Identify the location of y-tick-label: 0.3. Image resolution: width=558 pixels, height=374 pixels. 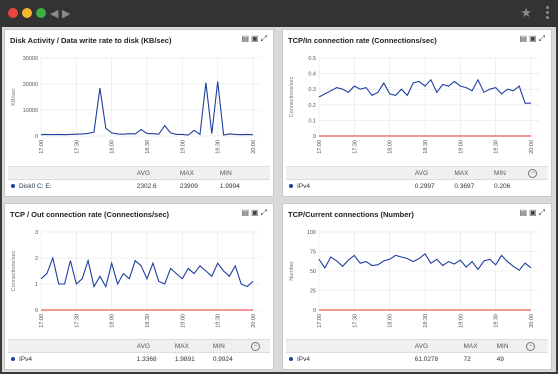
(312, 90).